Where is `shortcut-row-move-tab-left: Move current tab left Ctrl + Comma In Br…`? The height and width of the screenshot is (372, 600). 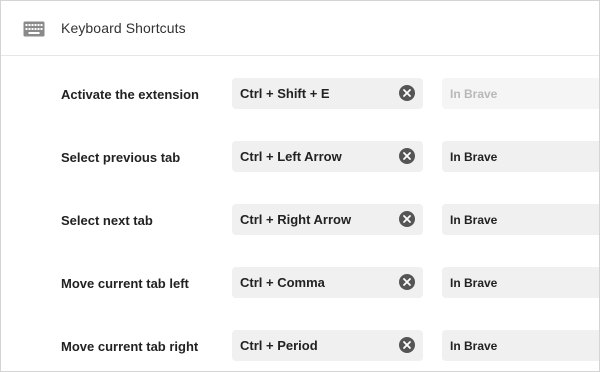
shortcut-row-move-tab-left: Move current tab left Ctrl + Comma In Br… is located at coordinates (300, 284).